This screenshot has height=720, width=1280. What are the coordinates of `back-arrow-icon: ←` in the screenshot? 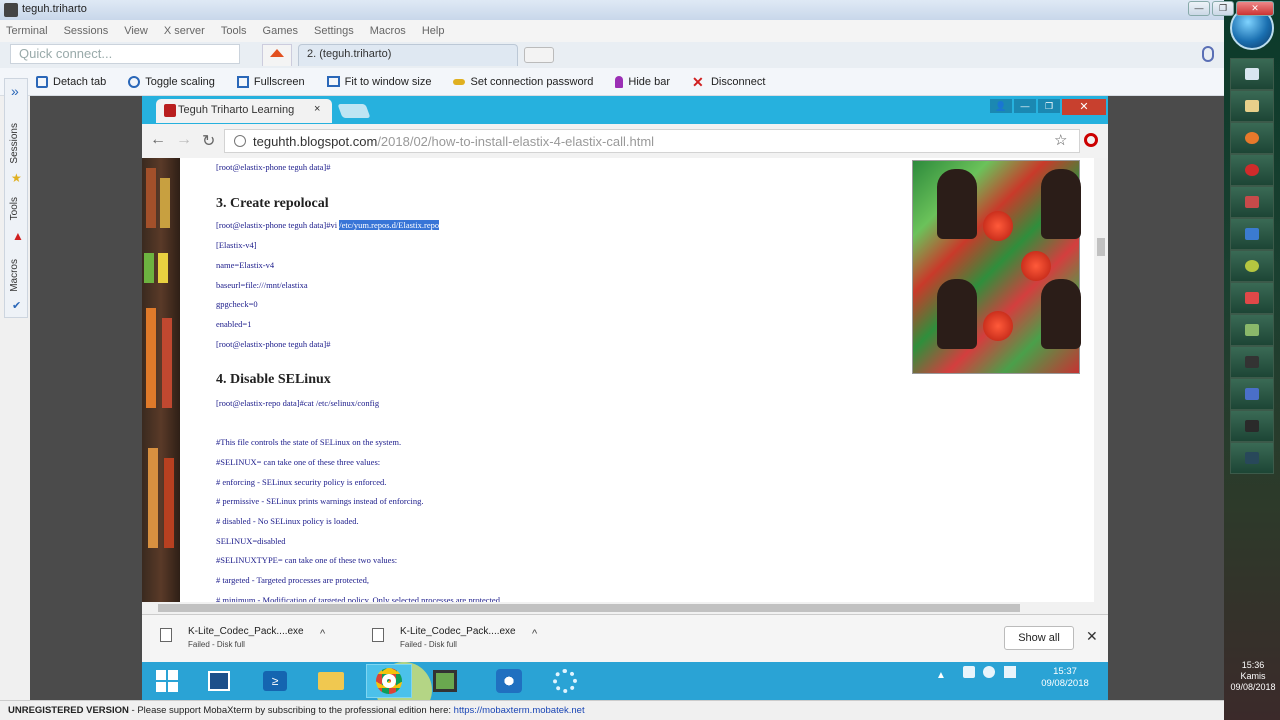 It's located at (158, 140).